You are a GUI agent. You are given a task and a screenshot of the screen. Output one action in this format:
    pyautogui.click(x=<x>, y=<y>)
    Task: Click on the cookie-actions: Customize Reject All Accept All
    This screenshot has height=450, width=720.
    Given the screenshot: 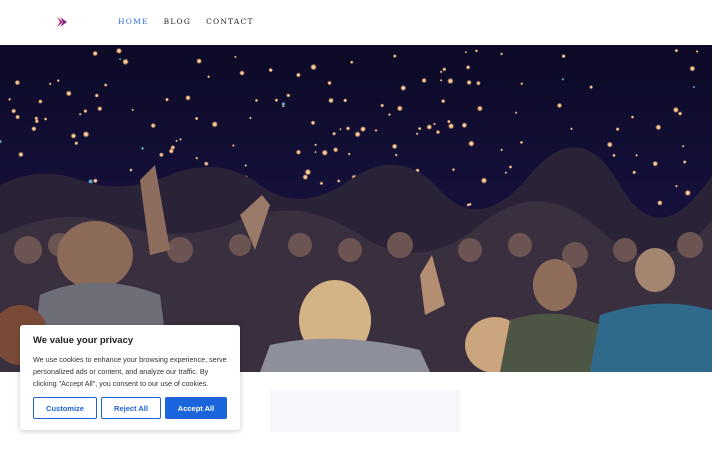 What is the action you would take?
    pyautogui.click(x=130, y=408)
    